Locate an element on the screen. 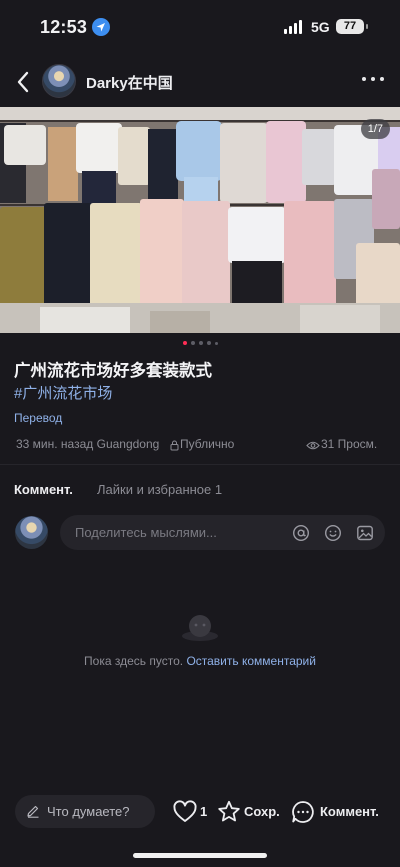  likes-count: 1 is located at coordinates (204, 811).